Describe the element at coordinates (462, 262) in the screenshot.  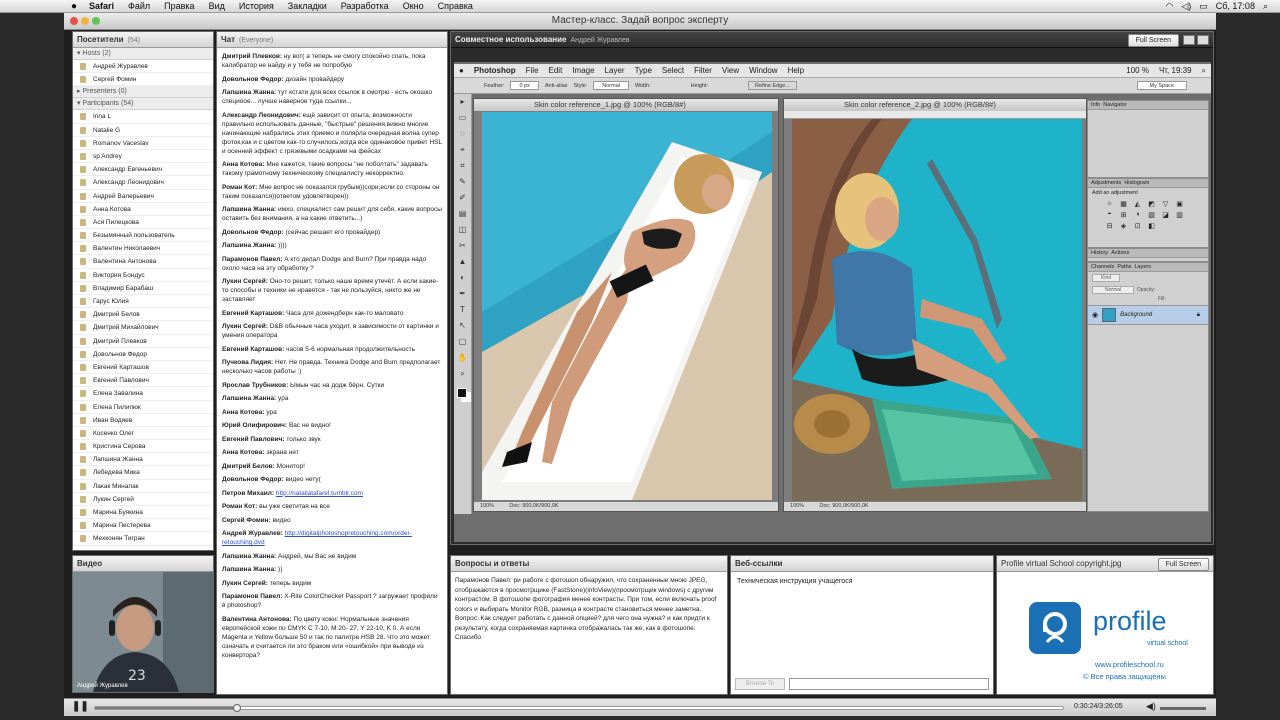
I see `ps-tool-icon: ▲` at that location.